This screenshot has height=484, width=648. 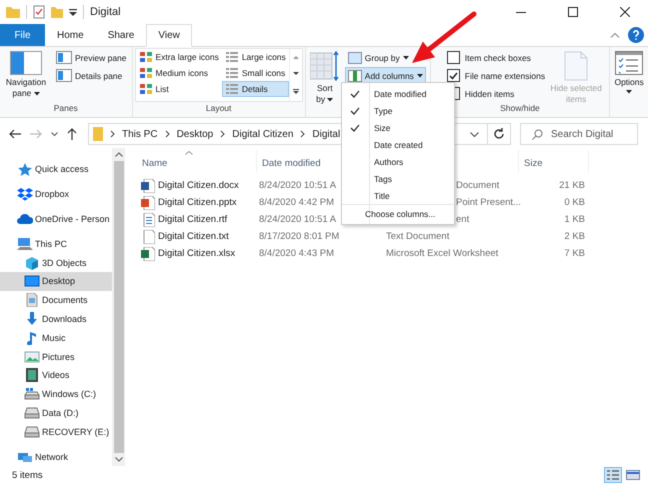 I want to click on layout-option: Small icons, so click(x=255, y=73).